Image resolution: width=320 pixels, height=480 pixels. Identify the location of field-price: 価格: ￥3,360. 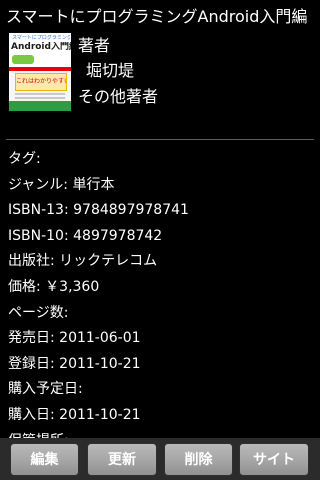
(54, 286).